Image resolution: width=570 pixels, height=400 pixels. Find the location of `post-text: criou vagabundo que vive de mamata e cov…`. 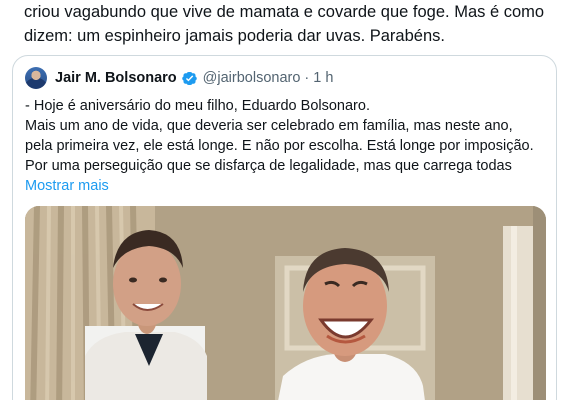

post-text: criou vagabundo que vive de mamata e cov… is located at coordinates (289, 24).